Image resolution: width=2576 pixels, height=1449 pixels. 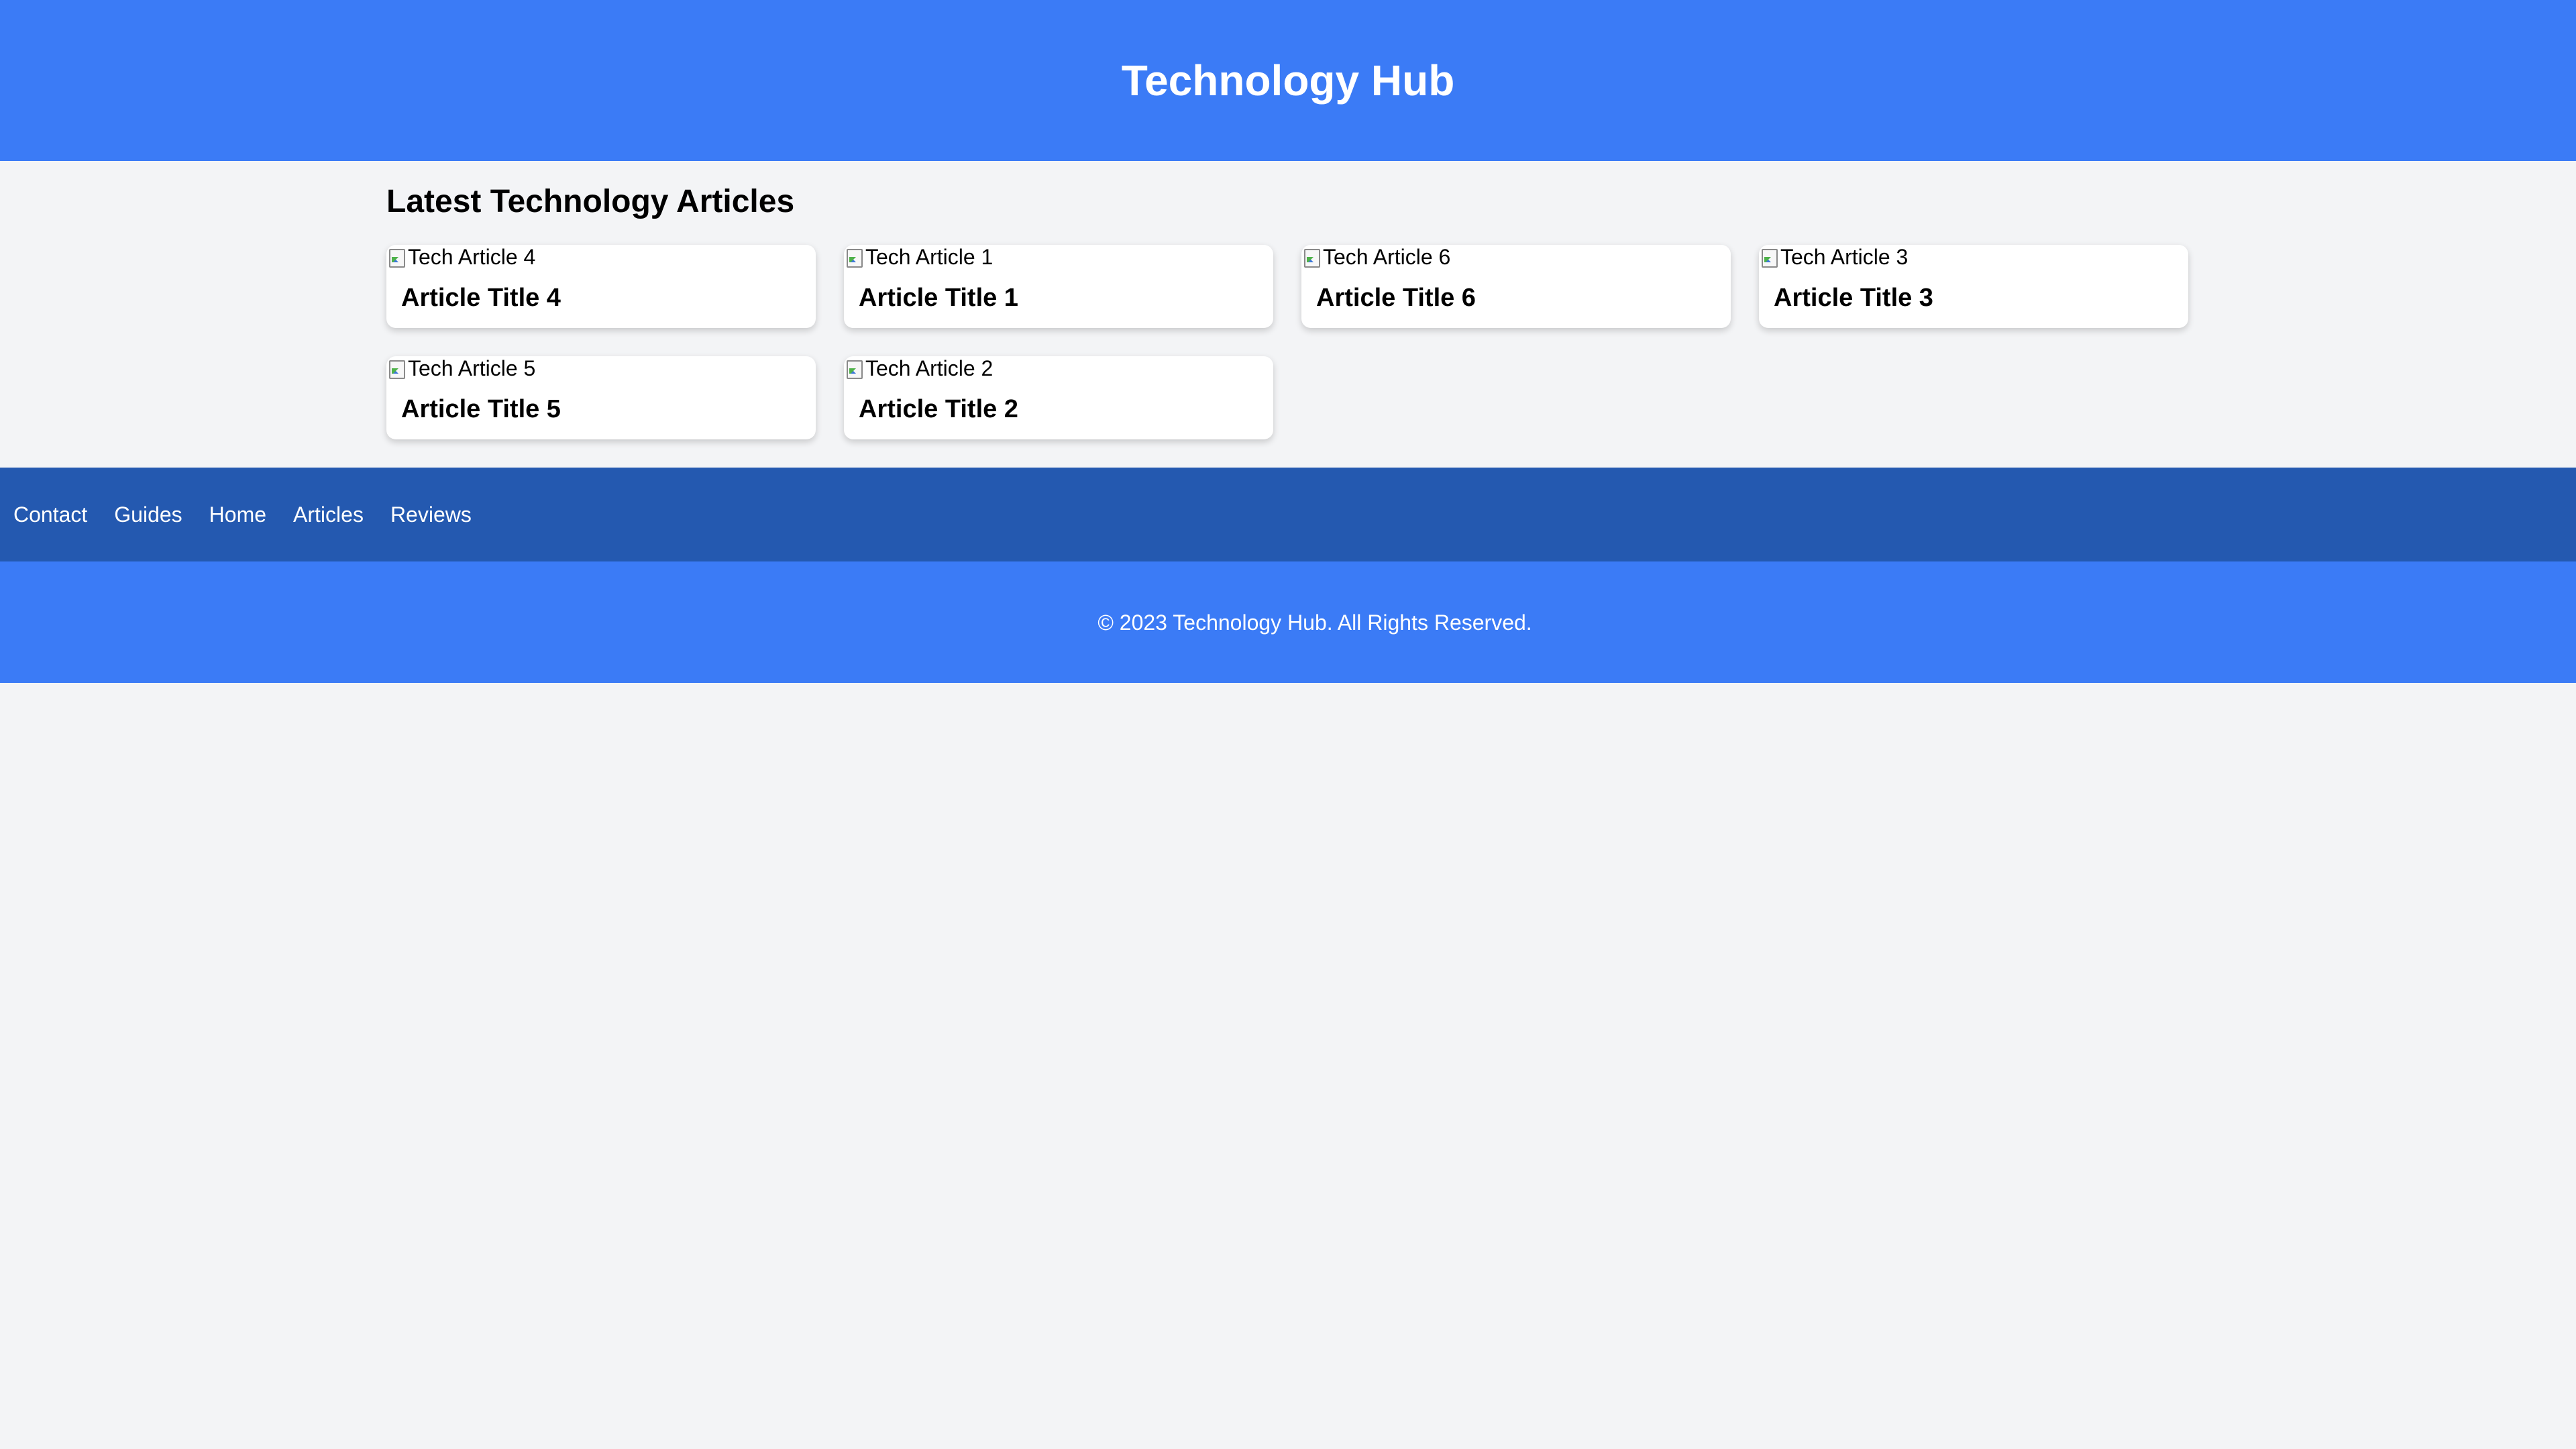 What do you see at coordinates (50, 514) in the screenshot?
I see `nav-link-contact: Contact` at bounding box center [50, 514].